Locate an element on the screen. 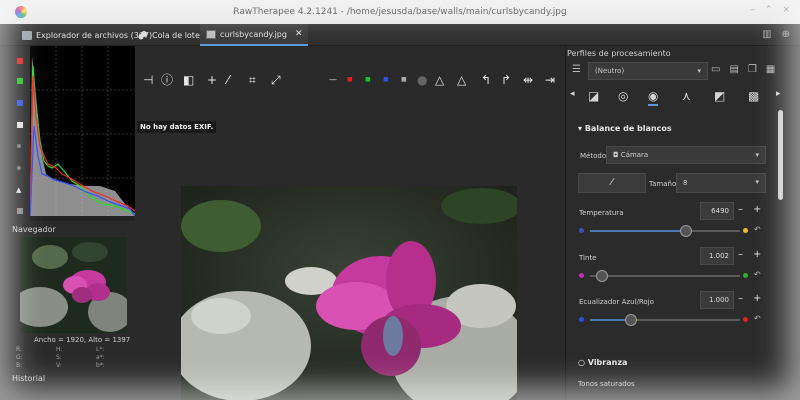 The image size is (800, 400). image-icon is located at coordinates (211, 34).